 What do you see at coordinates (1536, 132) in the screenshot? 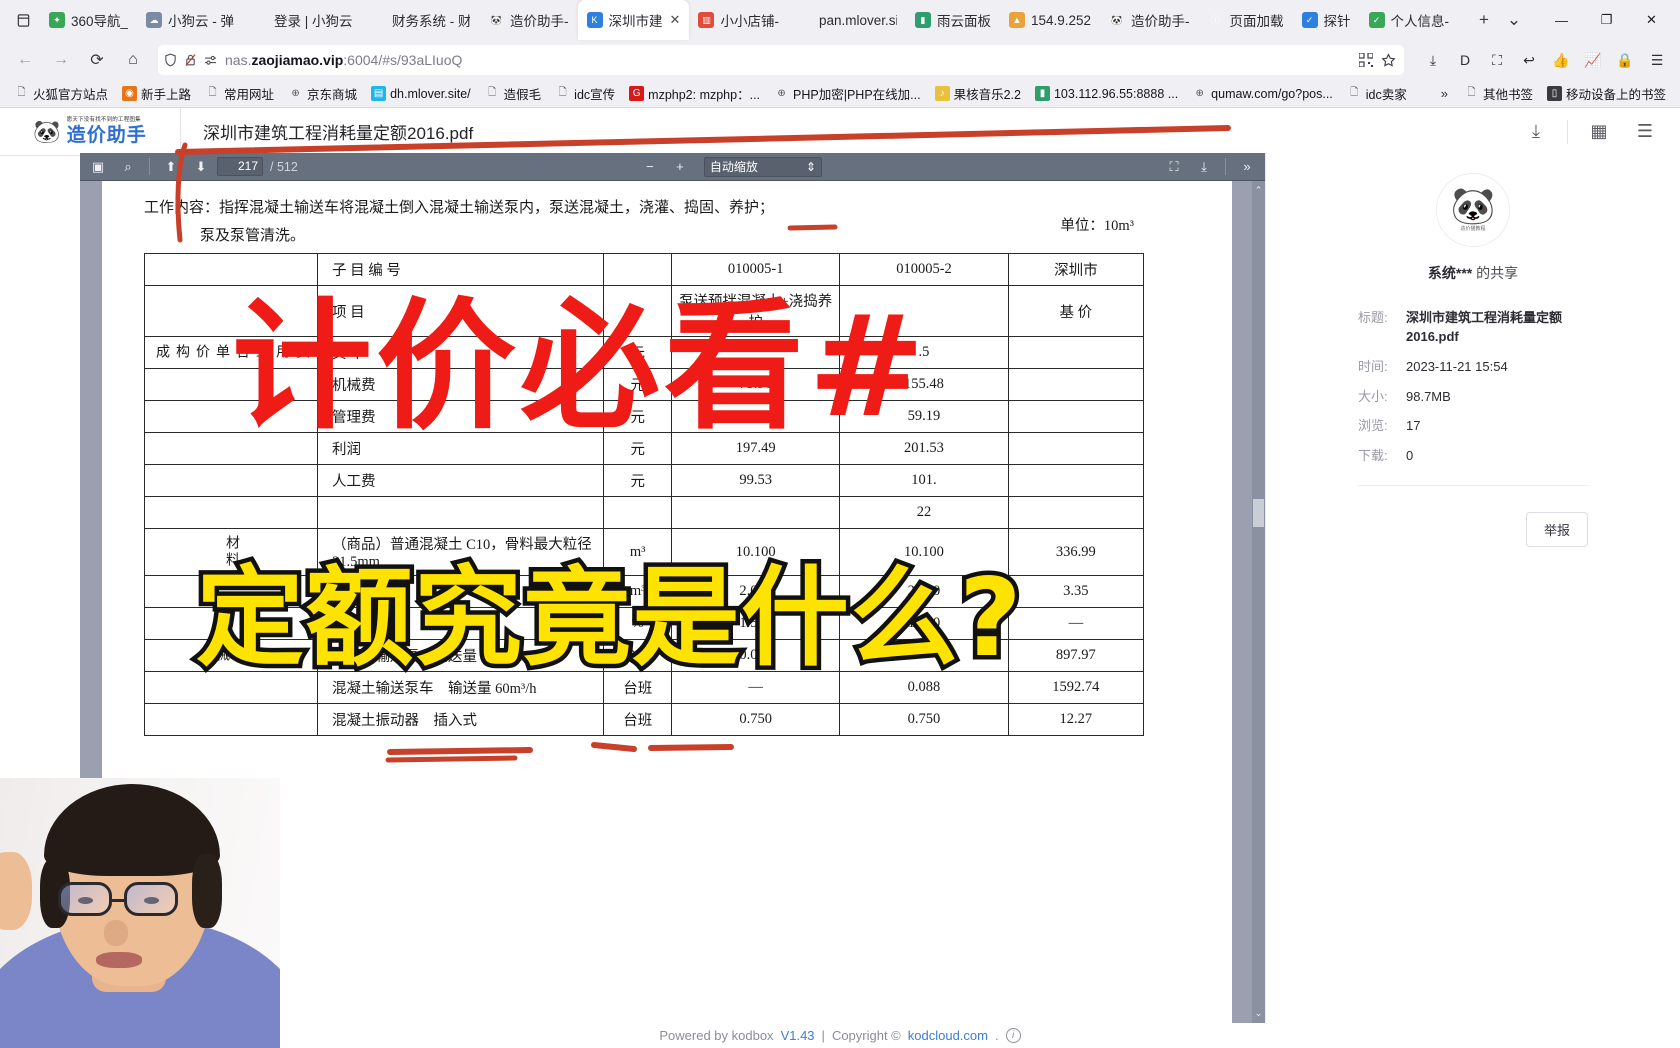
I see `download-button: ⤓` at bounding box center [1536, 132].